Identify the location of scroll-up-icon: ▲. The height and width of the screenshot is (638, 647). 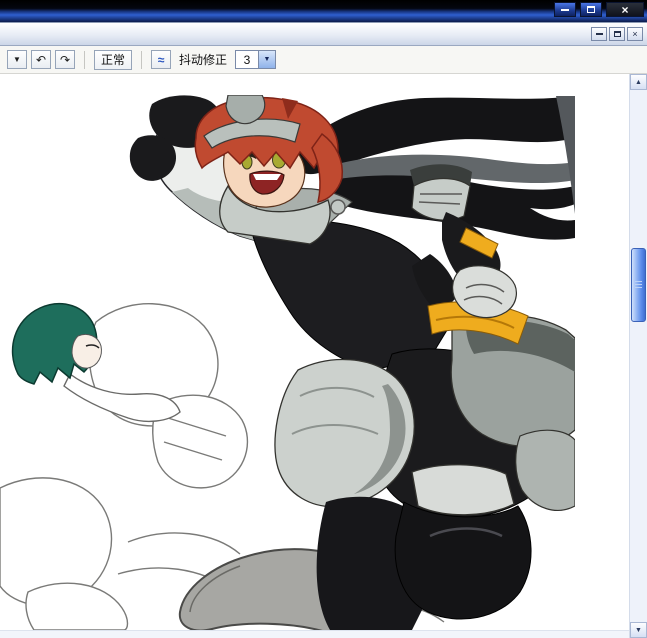
(638, 82).